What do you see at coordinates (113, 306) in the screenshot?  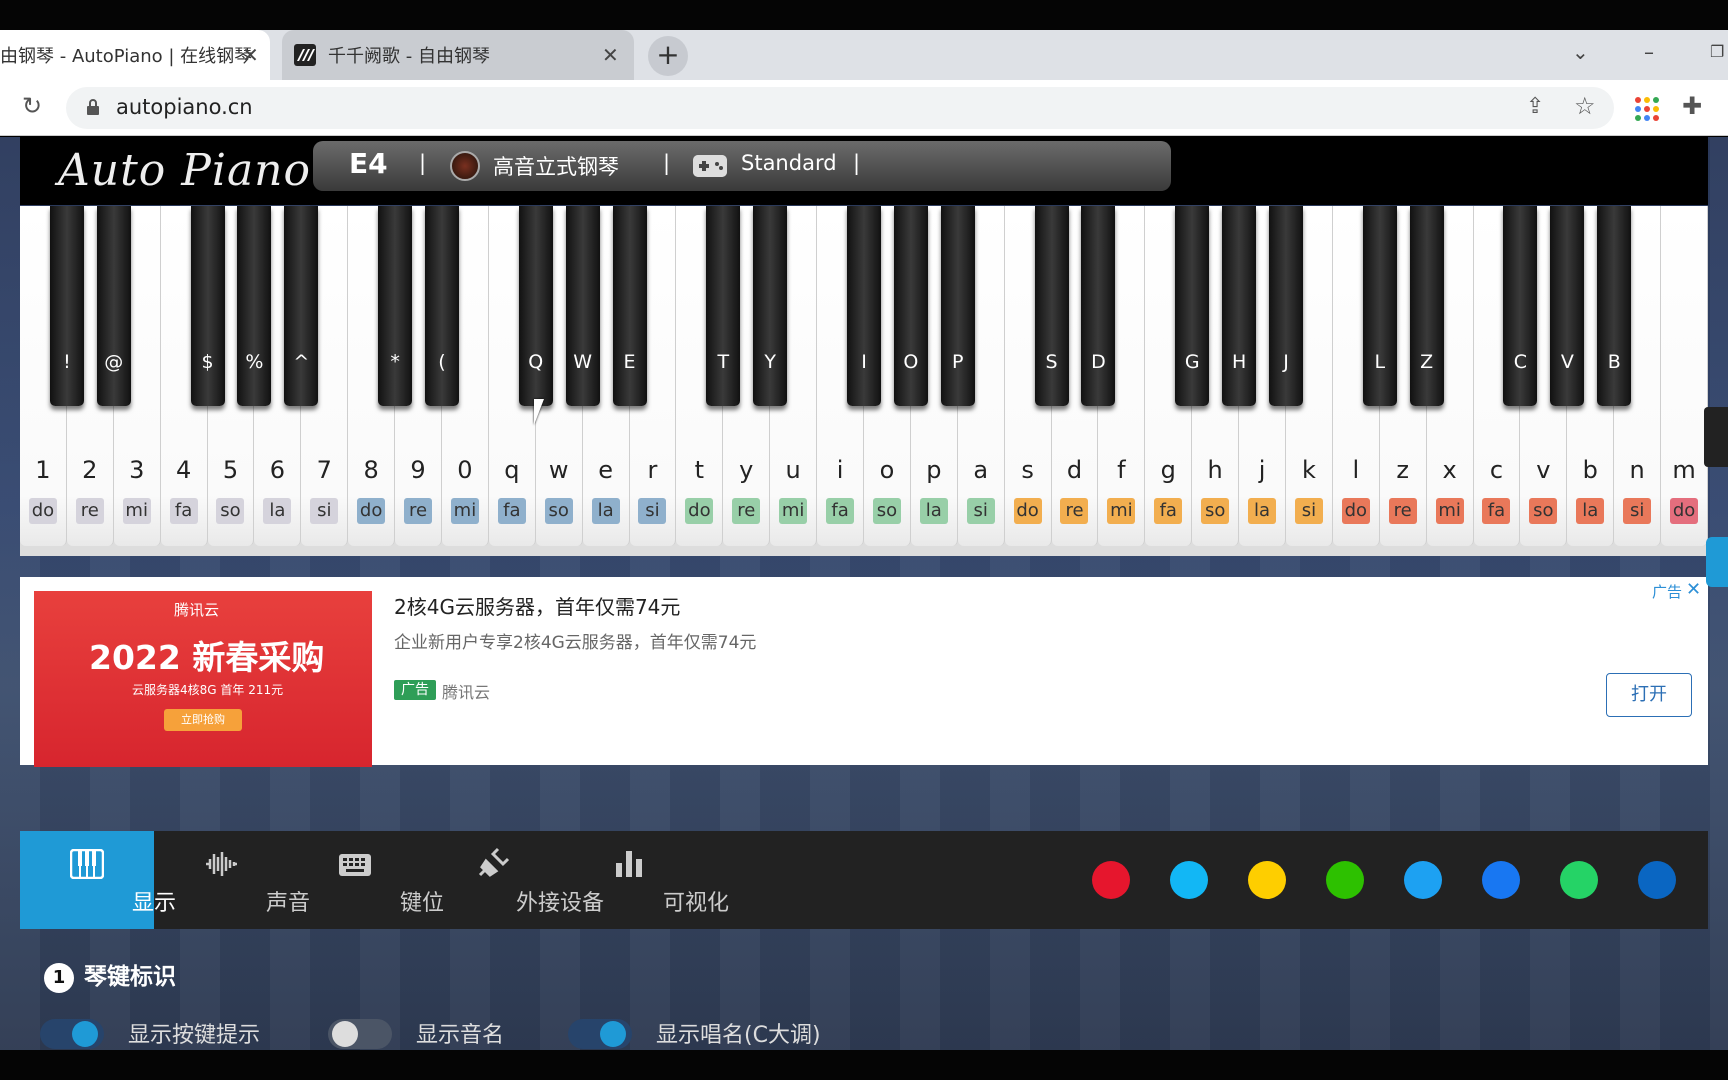 I see `black-key: @` at bounding box center [113, 306].